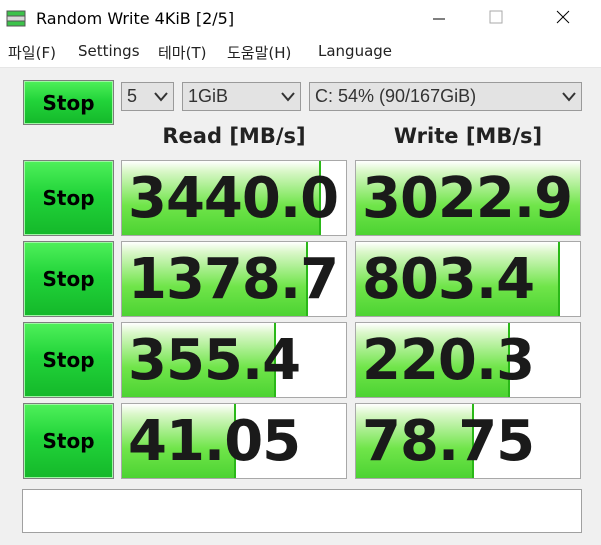  I want to click on menu-file: 파일(F), so click(32, 52).